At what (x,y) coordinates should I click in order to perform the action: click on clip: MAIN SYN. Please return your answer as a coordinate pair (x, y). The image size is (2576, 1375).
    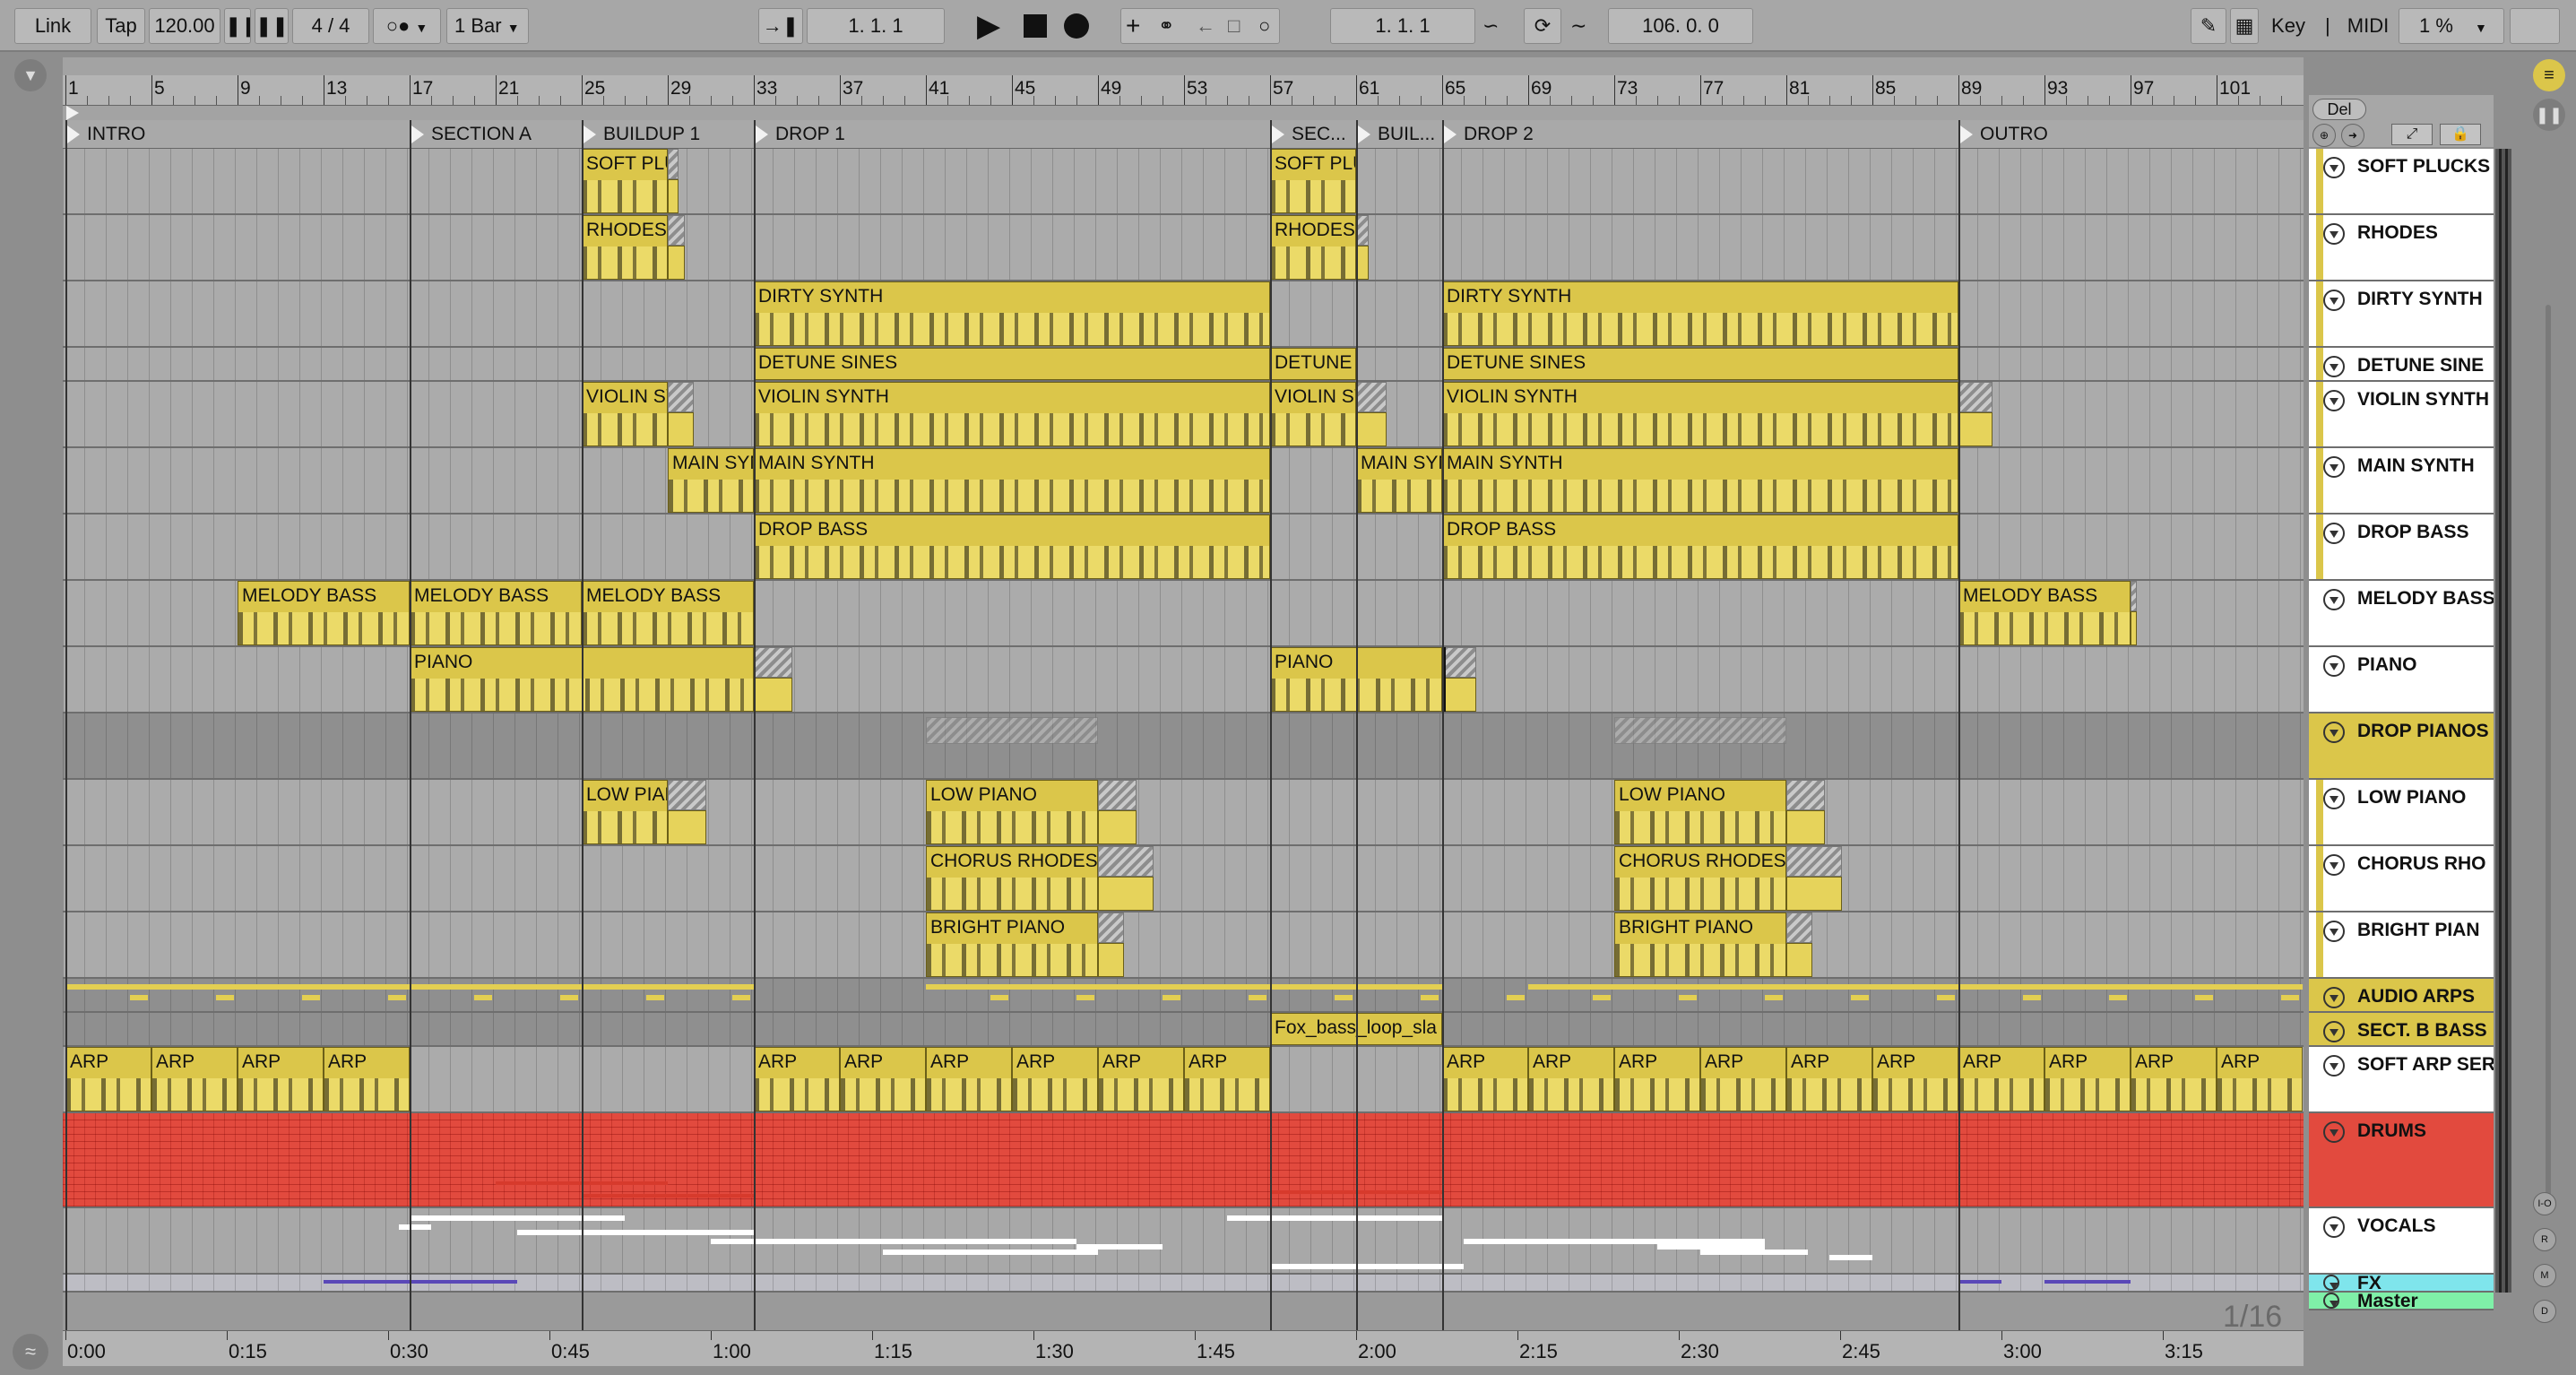
    Looking at the image, I should click on (1399, 480).